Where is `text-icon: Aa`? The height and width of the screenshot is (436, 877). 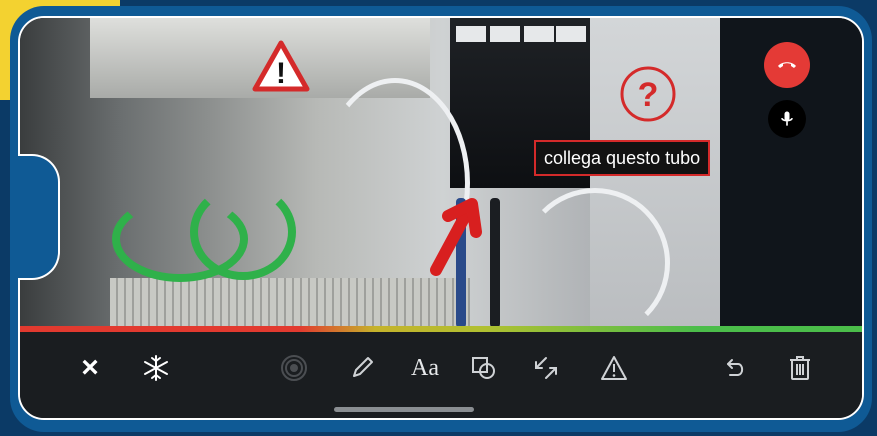 text-icon: Aa is located at coordinates (425, 367).